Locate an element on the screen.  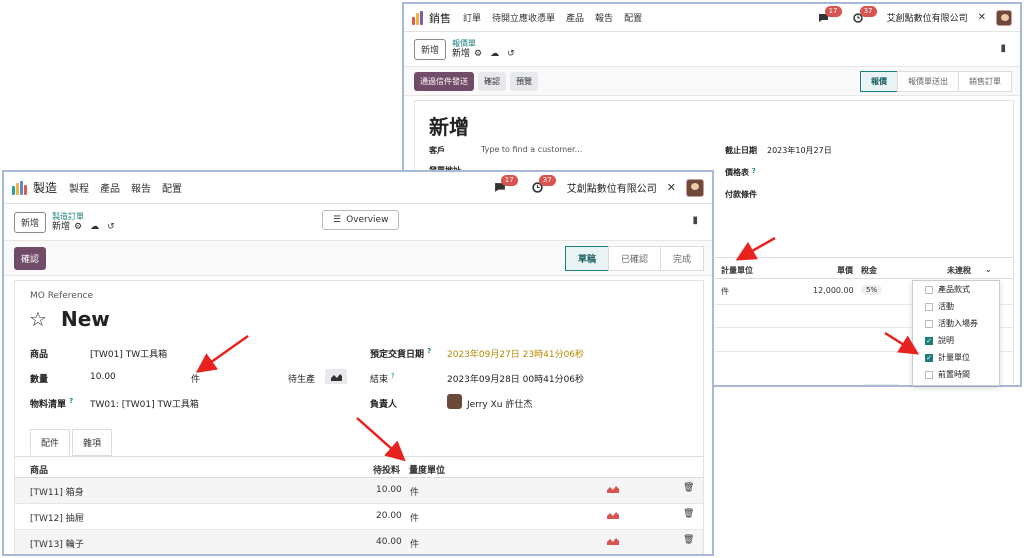
column-option-event: 活動 is located at coordinates (956, 306).